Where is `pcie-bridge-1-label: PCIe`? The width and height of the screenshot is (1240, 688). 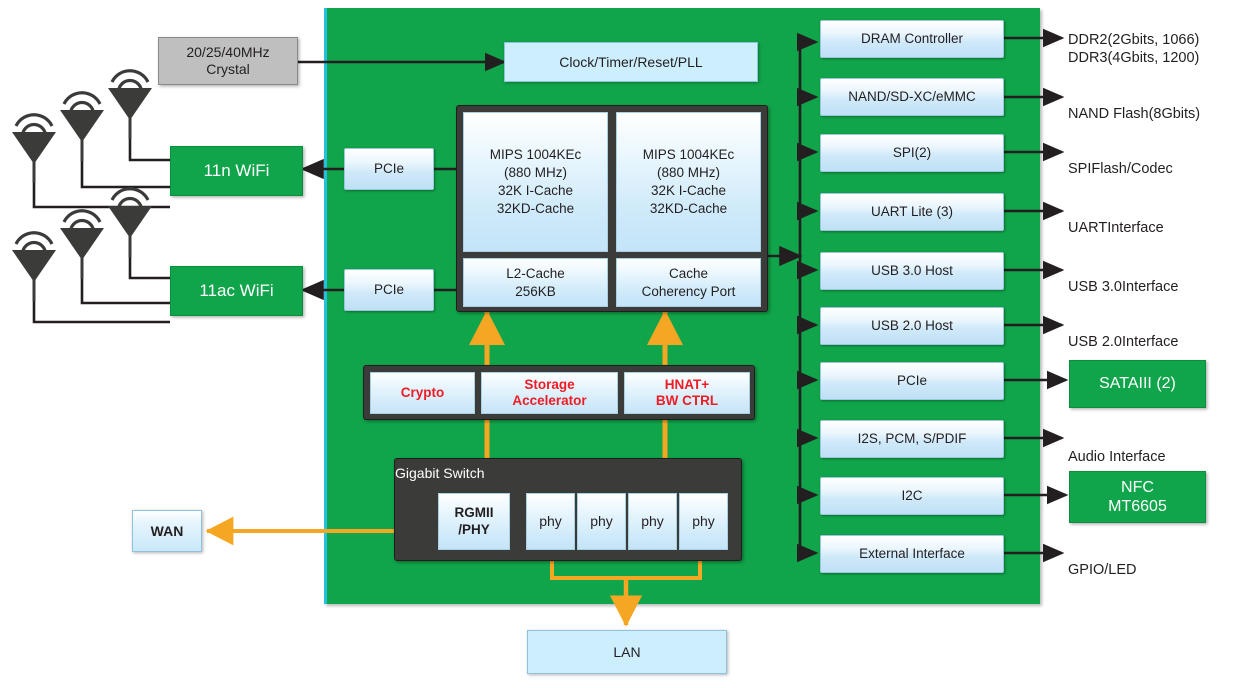 pcie-bridge-1-label: PCIe is located at coordinates (388, 169).